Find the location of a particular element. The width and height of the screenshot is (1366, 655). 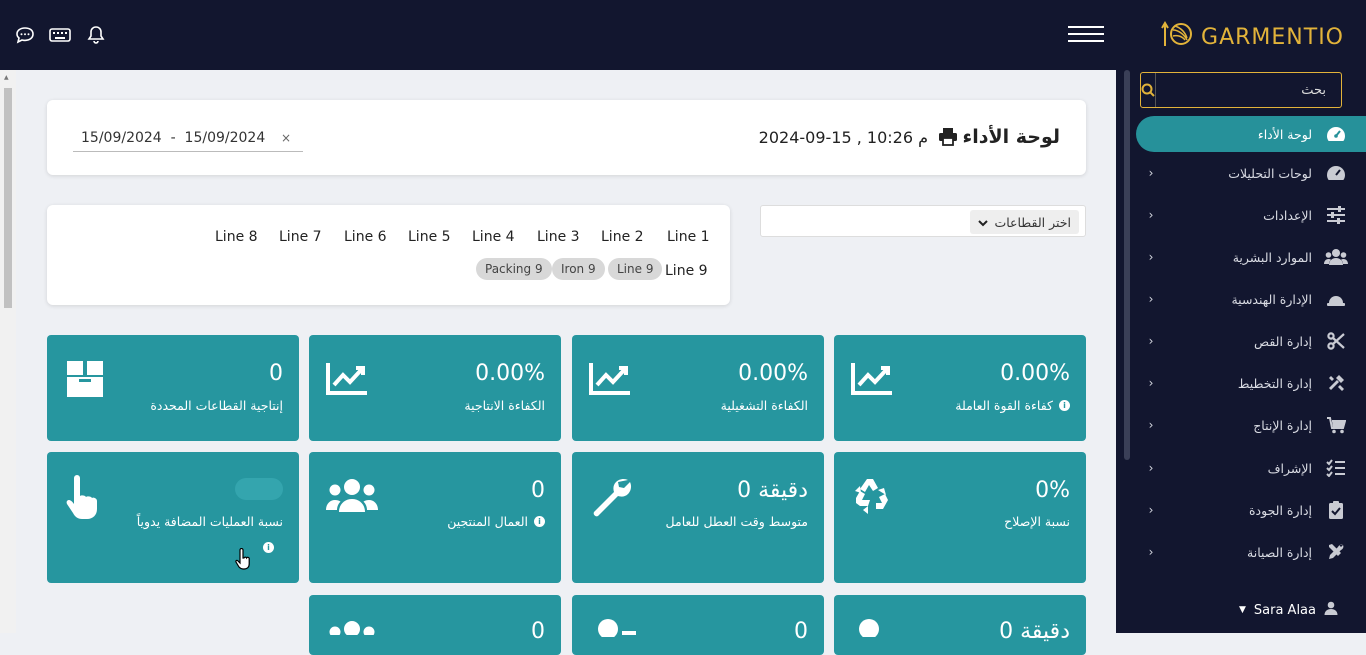

stat-label: الكفاءة الانتاجية is located at coordinates (504, 405).